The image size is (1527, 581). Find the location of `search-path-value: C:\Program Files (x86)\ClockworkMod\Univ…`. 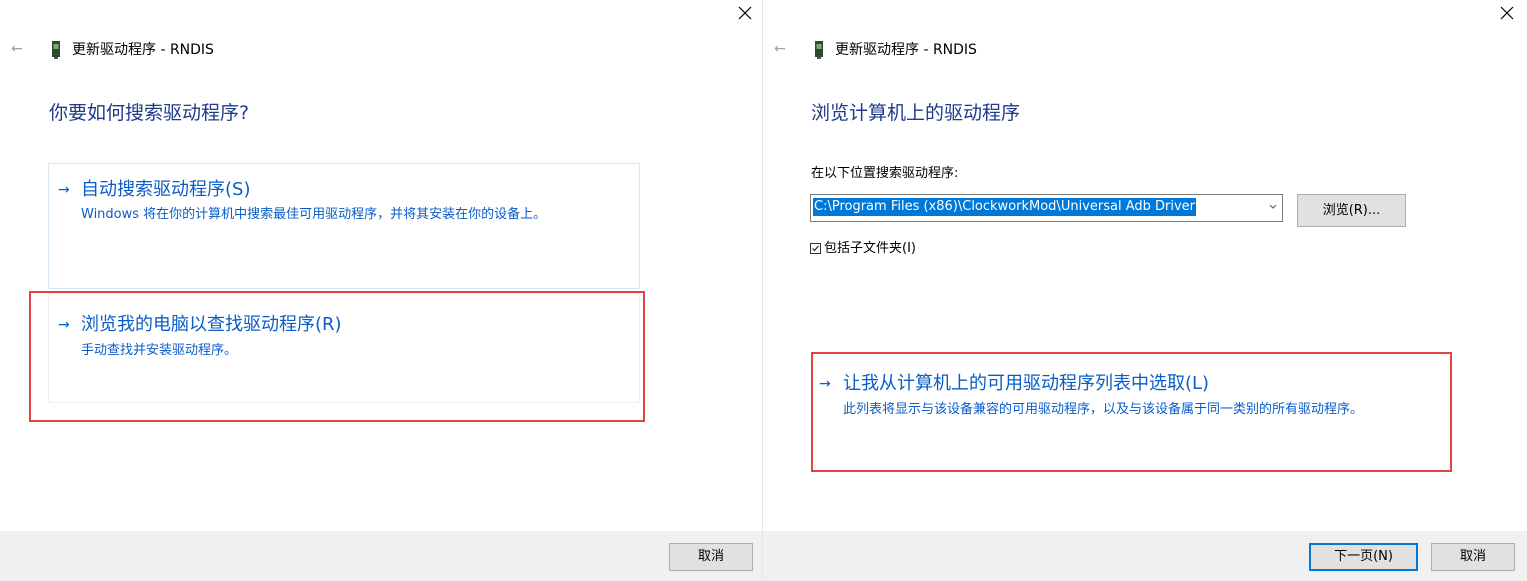

search-path-value: C:\Program Files (x86)\ClockworkMod\Univ… is located at coordinates (1005, 207).